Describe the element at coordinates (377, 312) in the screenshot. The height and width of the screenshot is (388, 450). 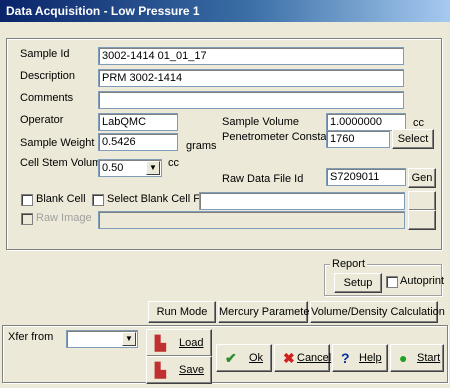
I see `volume-density-button: Volume/Density Calculation` at that location.